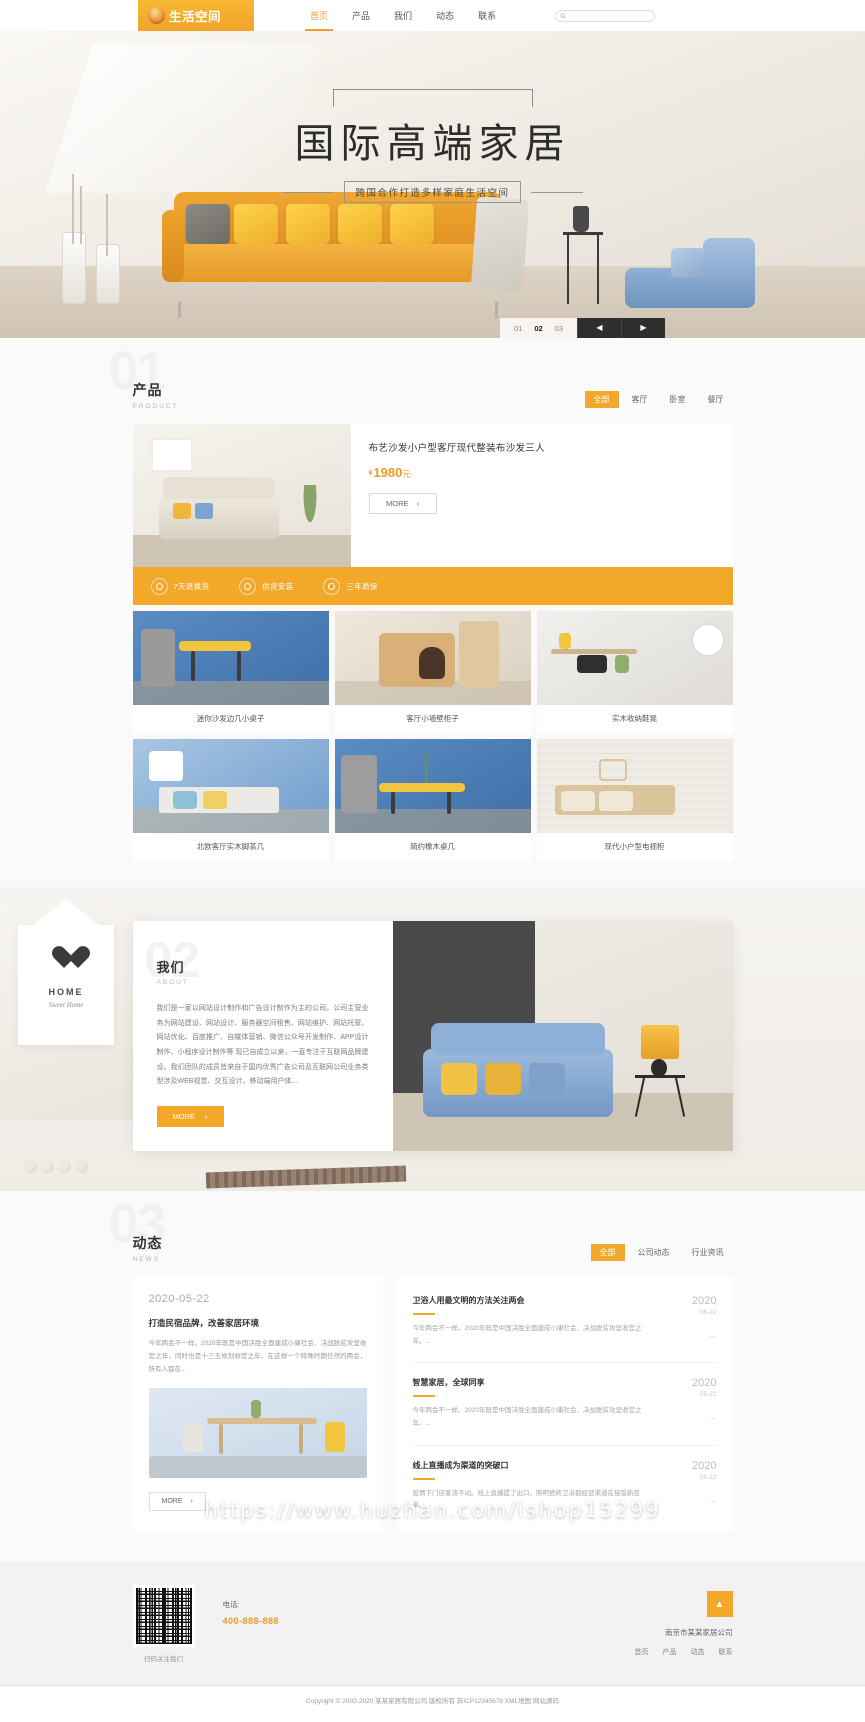 Image resolution: width=865 pixels, height=1722 pixels. I want to click on product-tab-living: 客厅, so click(640, 399).